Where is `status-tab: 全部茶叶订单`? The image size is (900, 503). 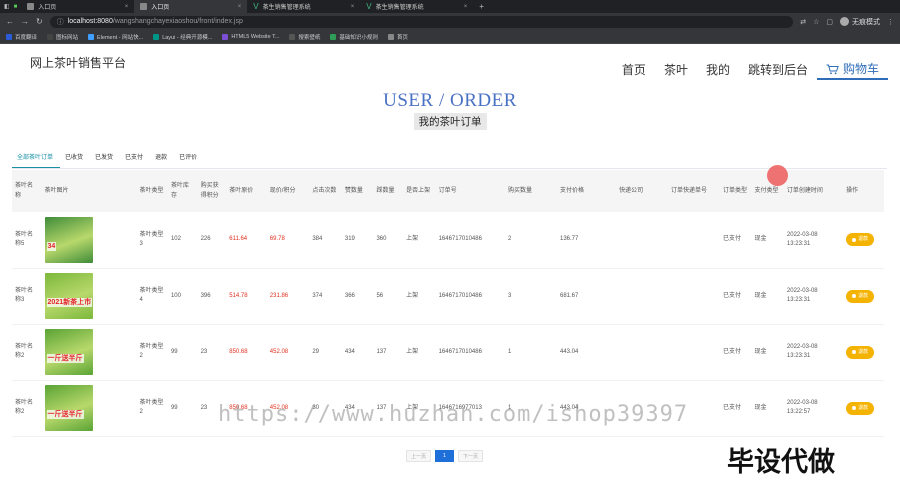 status-tab: 全部茶叶订单 is located at coordinates (36, 158).